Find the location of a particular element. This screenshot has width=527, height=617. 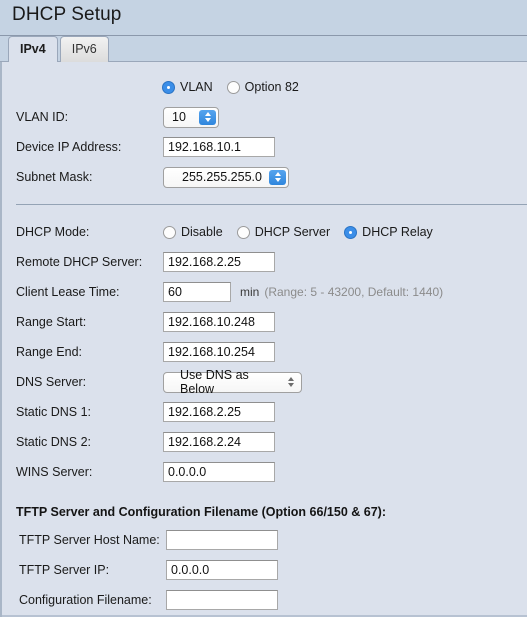

wins-server-field is located at coordinates (219, 472).